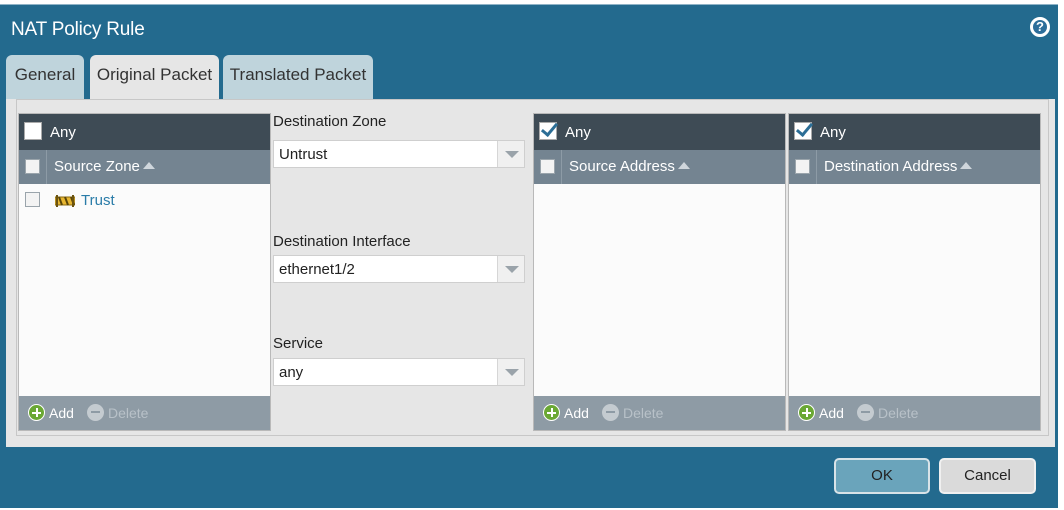 The image size is (1064, 510). I want to click on destination-address-any-bar: Any, so click(914, 132).